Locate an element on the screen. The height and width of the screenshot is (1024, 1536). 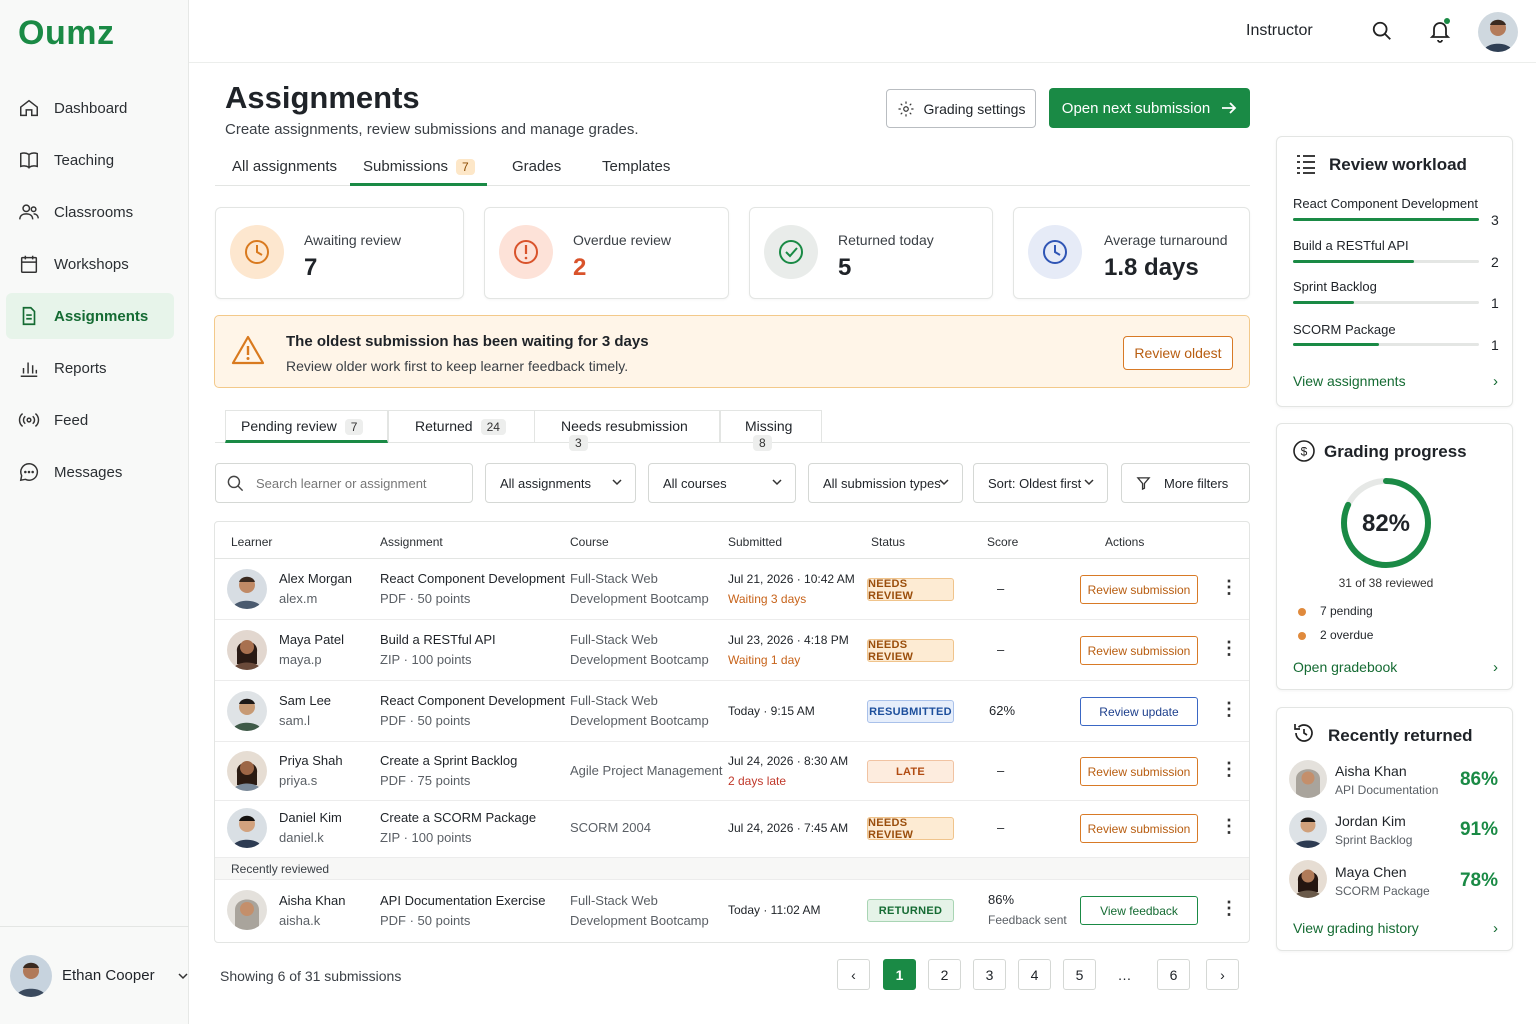
assignment-meta: ZIP · 100 points is located at coordinates (426, 837).